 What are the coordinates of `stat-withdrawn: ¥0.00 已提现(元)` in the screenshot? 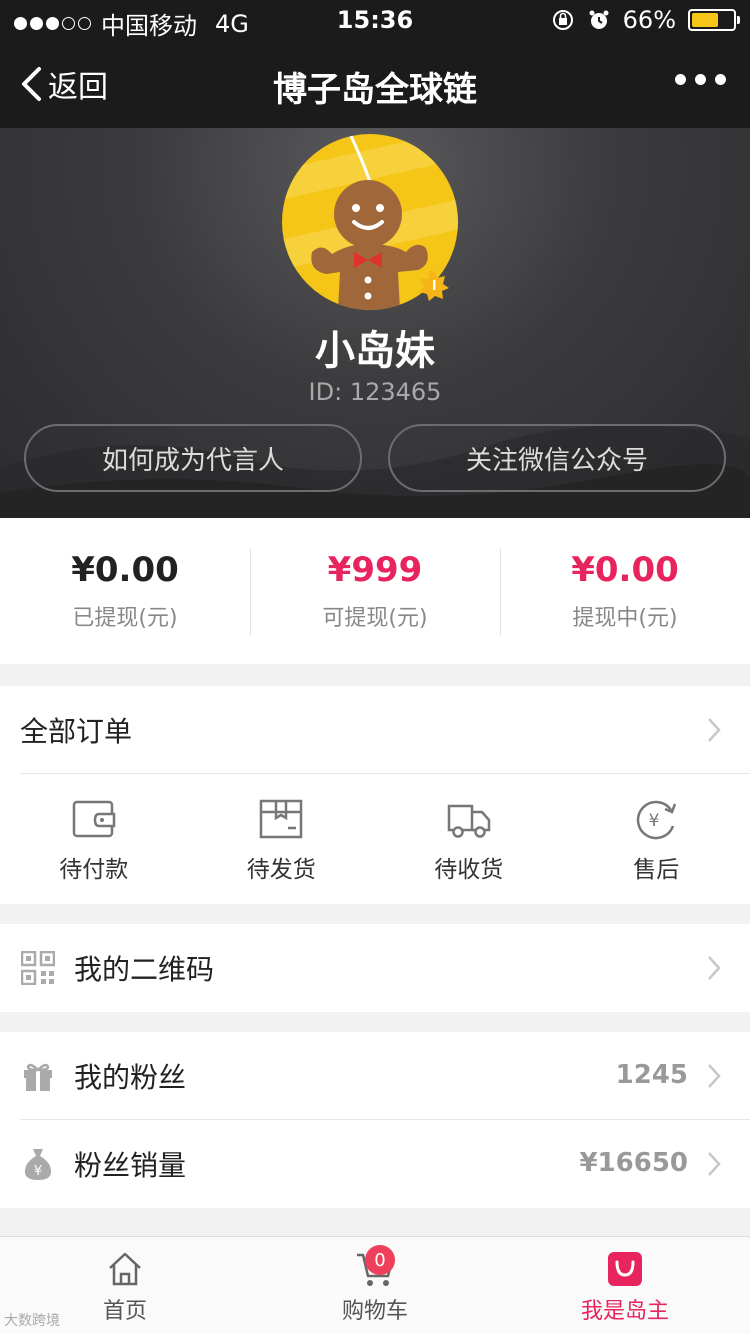 It's located at (125, 591).